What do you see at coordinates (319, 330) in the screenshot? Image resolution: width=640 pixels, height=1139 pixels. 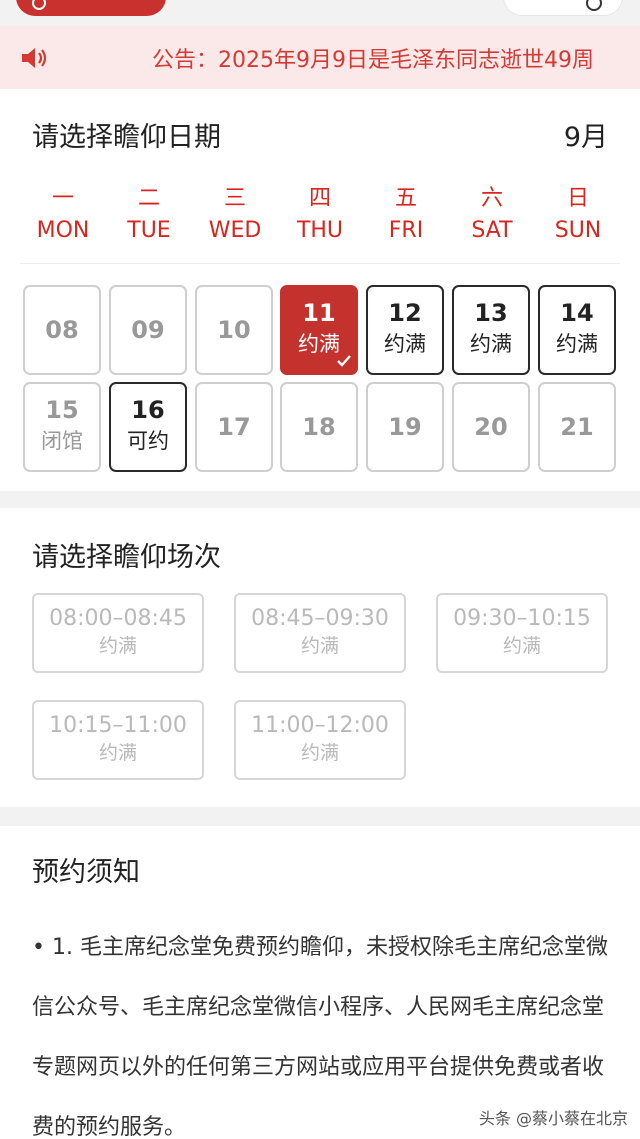 I see `day-cell-selected: 11 约满` at bounding box center [319, 330].